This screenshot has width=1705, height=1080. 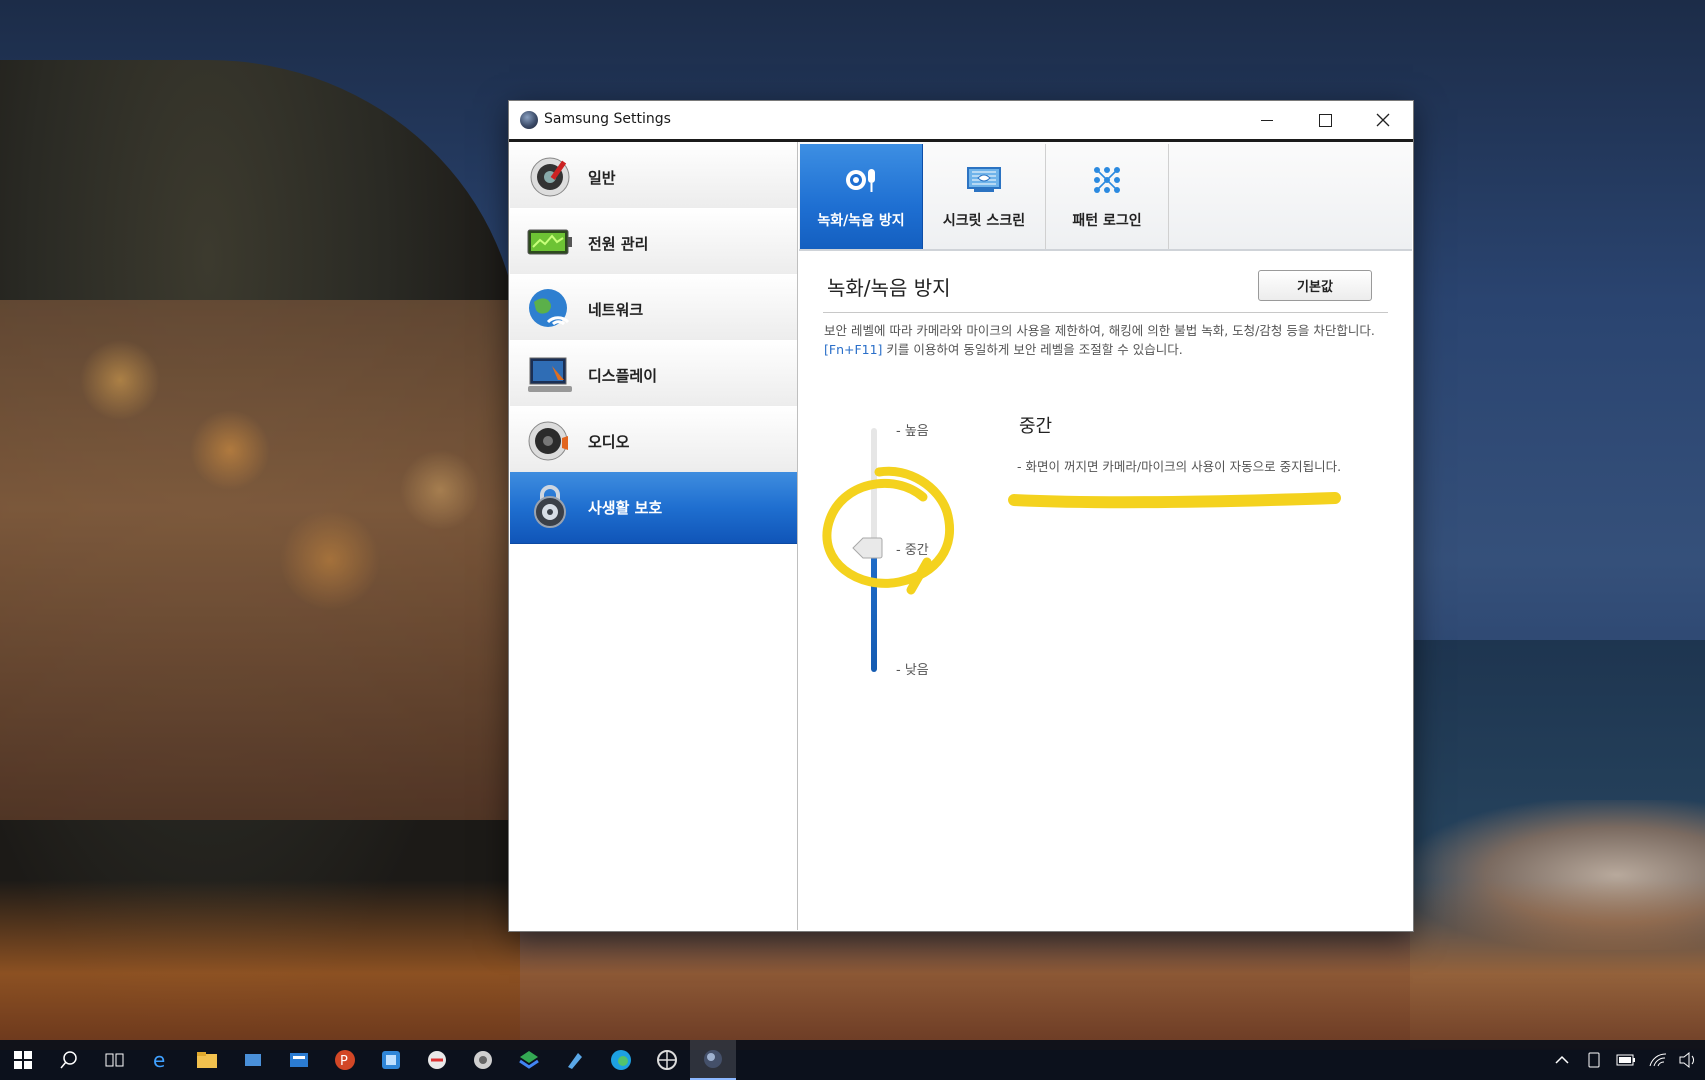 What do you see at coordinates (861, 196) in the screenshot?
I see `tab-recording-prevention: 녹화/녹음 방지` at bounding box center [861, 196].